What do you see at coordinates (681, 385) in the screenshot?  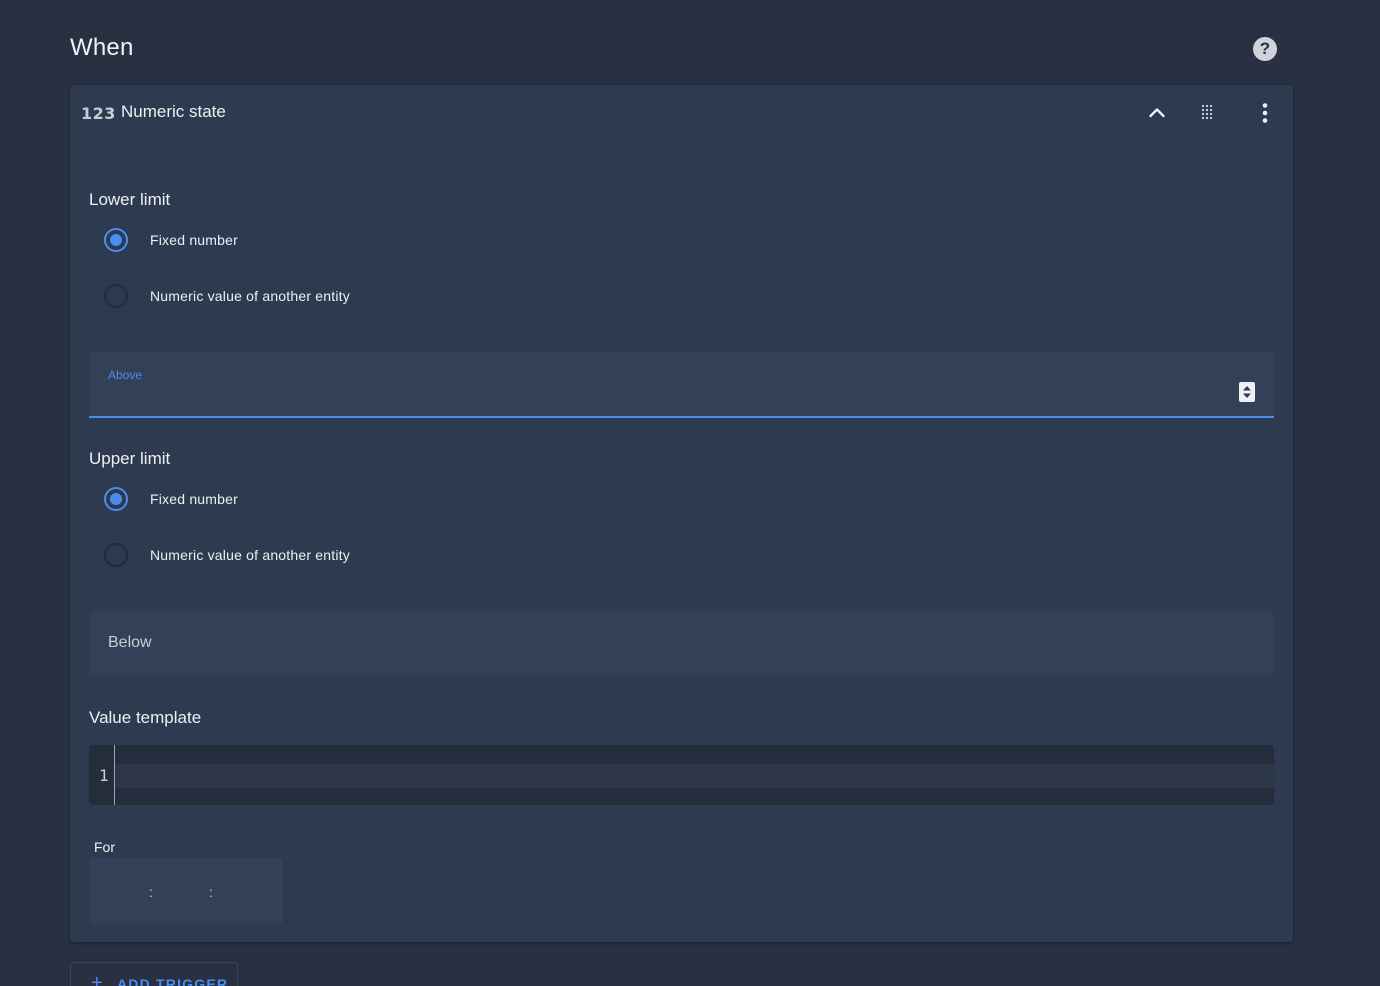 I see `above-input: Above` at bounding box center [681, 385].